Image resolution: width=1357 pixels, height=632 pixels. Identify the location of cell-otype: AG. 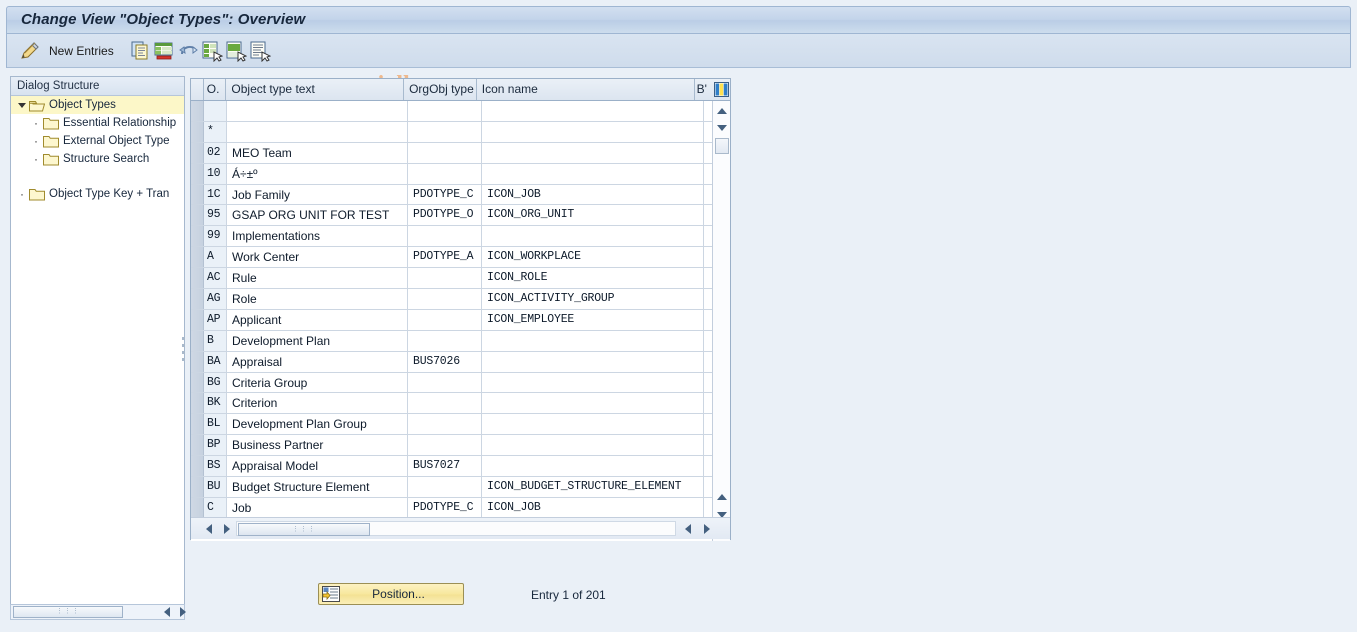
(215, 299).